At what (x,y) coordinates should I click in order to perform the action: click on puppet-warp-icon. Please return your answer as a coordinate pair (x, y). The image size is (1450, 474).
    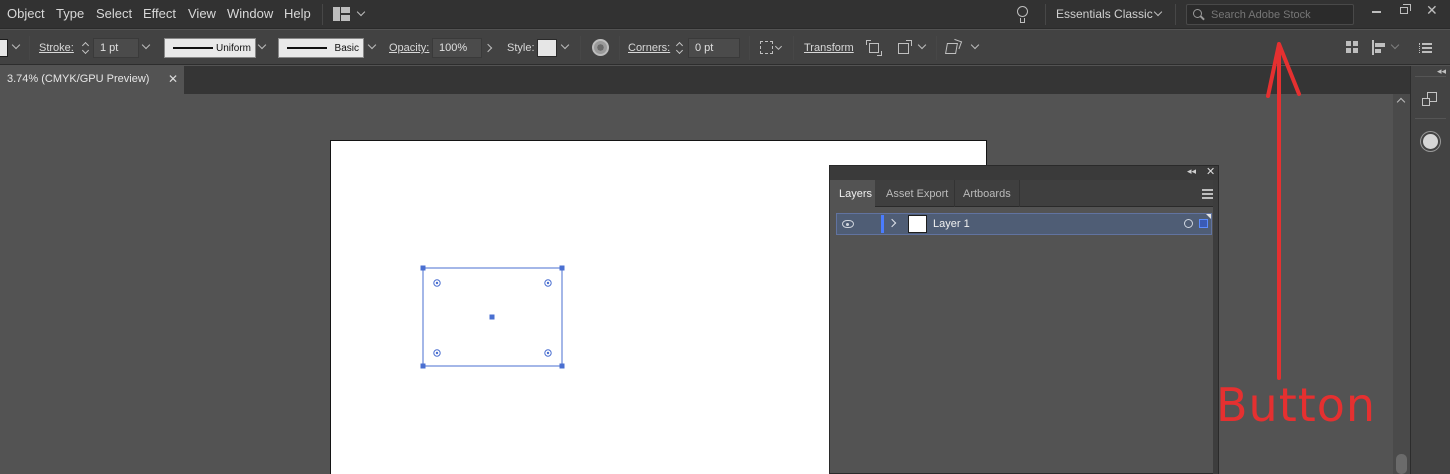
    Looking at the image, I should click on (954, 47).